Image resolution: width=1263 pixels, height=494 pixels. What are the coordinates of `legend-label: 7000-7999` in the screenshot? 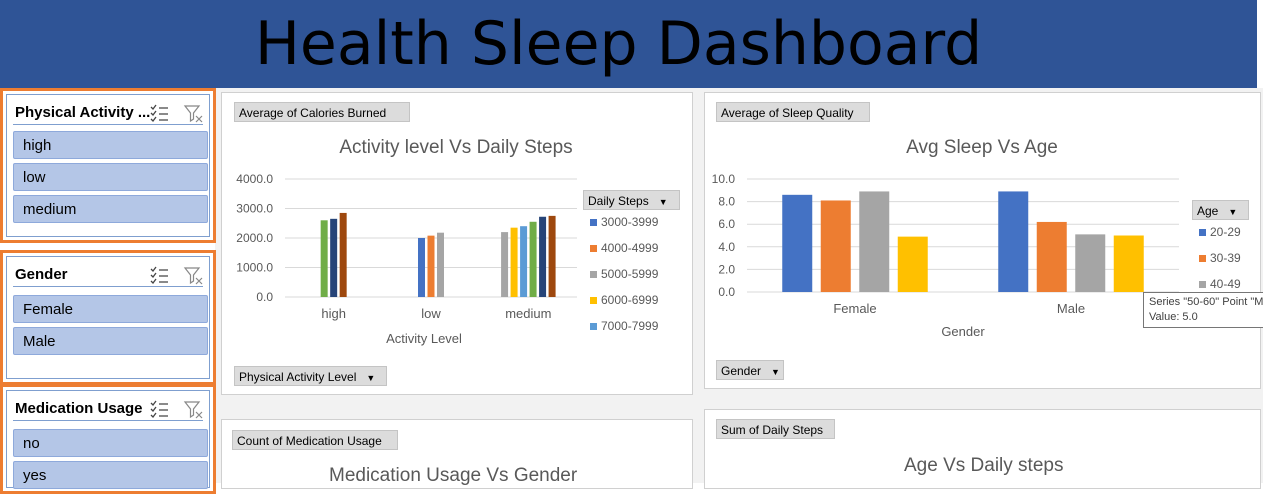 It's located at (630, 326).